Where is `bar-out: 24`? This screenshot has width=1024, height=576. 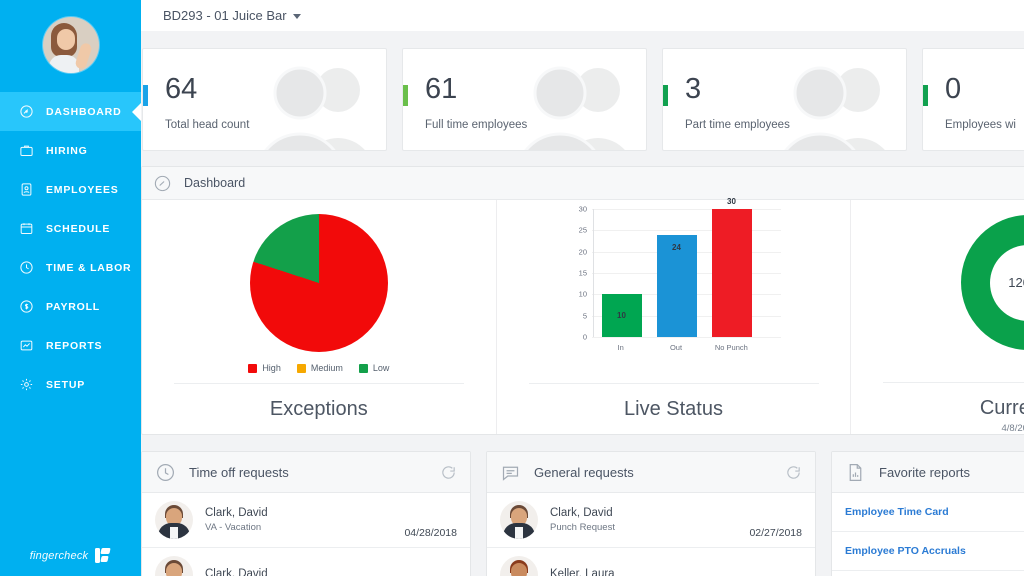
bar-out: 24 is located at coordinates (676, 285).